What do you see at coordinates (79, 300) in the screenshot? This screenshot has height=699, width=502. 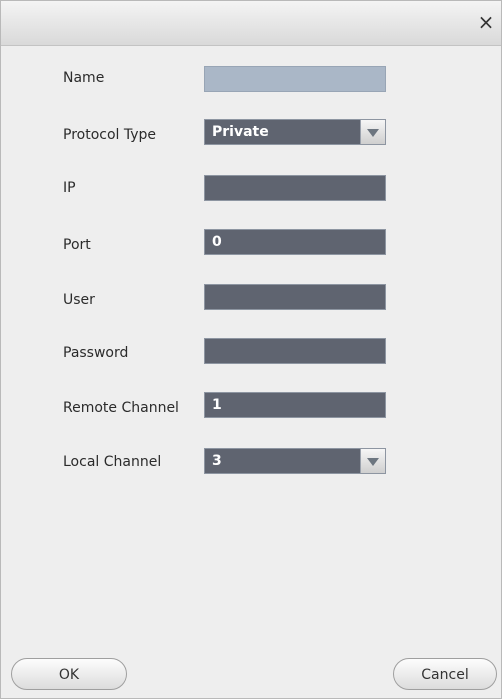 I see `user-label: User` at bounding box center [79, 300].